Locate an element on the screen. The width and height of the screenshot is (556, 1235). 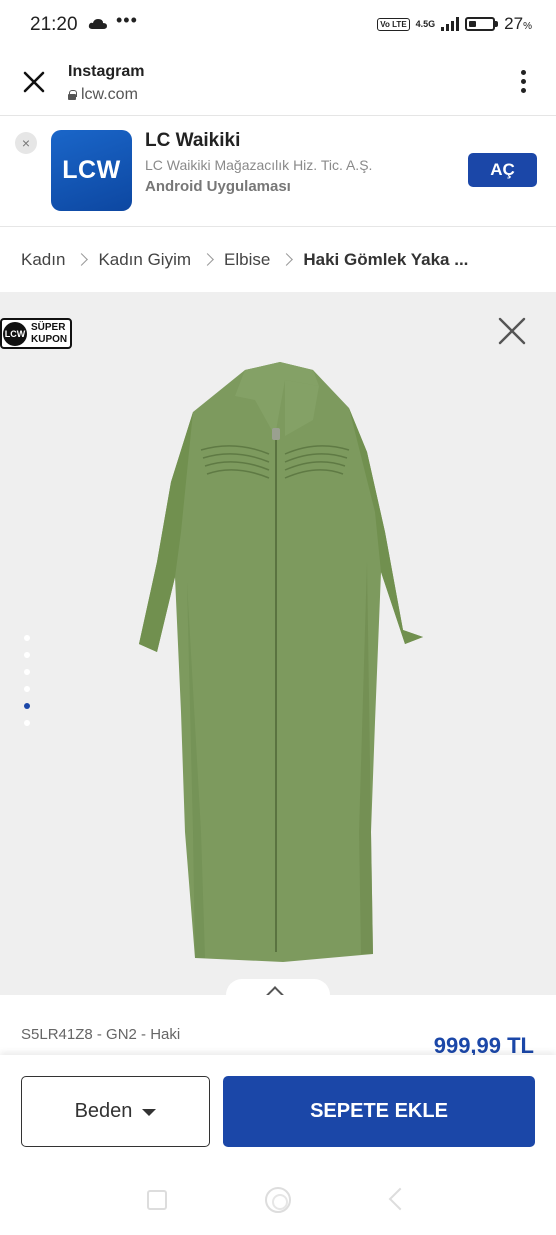
battery-icon is located at coordinates (482, 24).